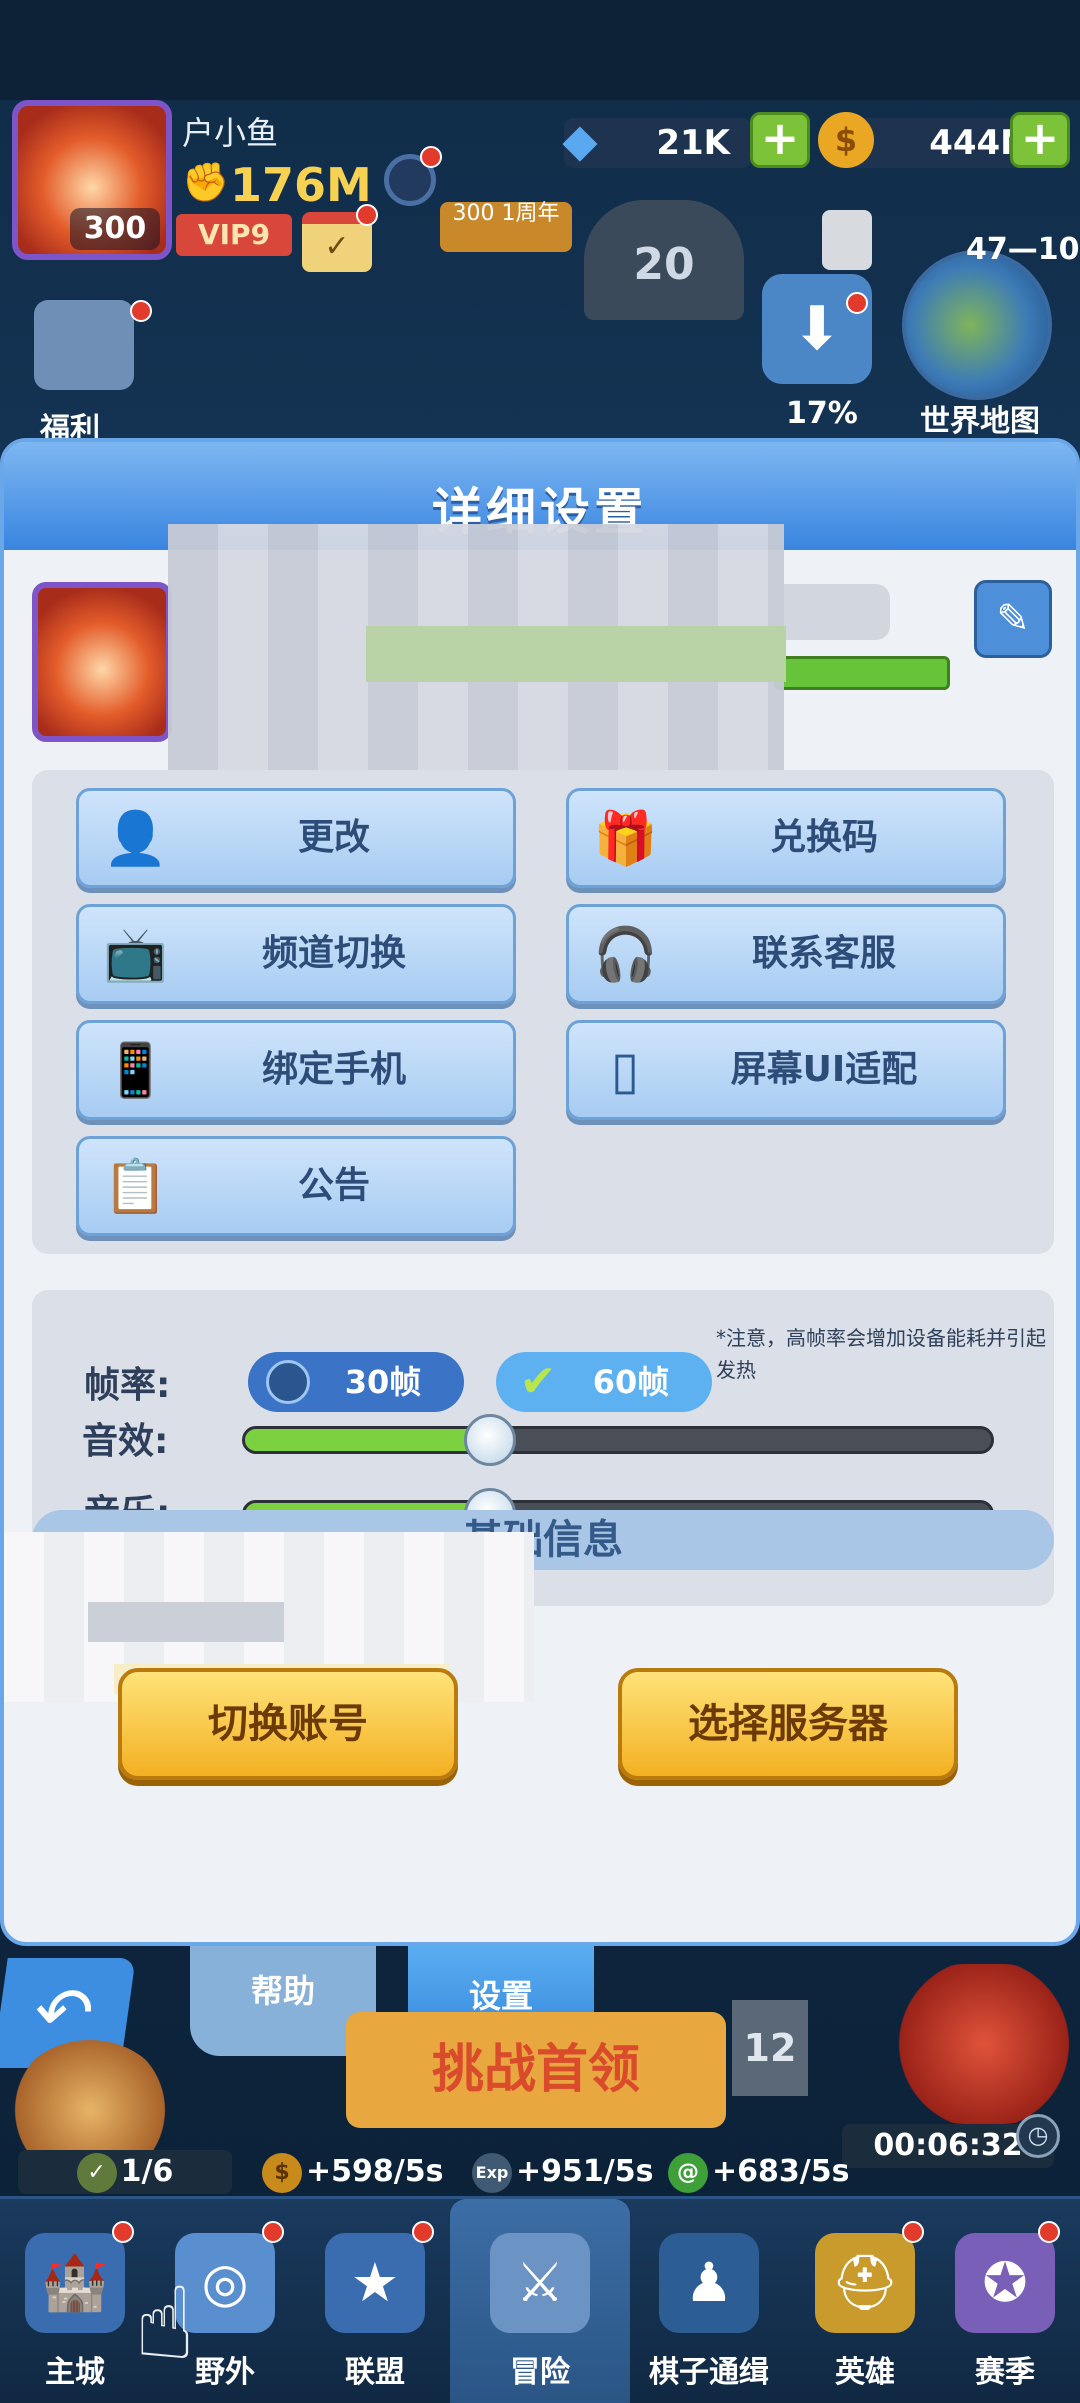 The height and width of the screenshot is (2403, 1080). I want to click on switch-account-button: 切换账号, so click(288, 1724).